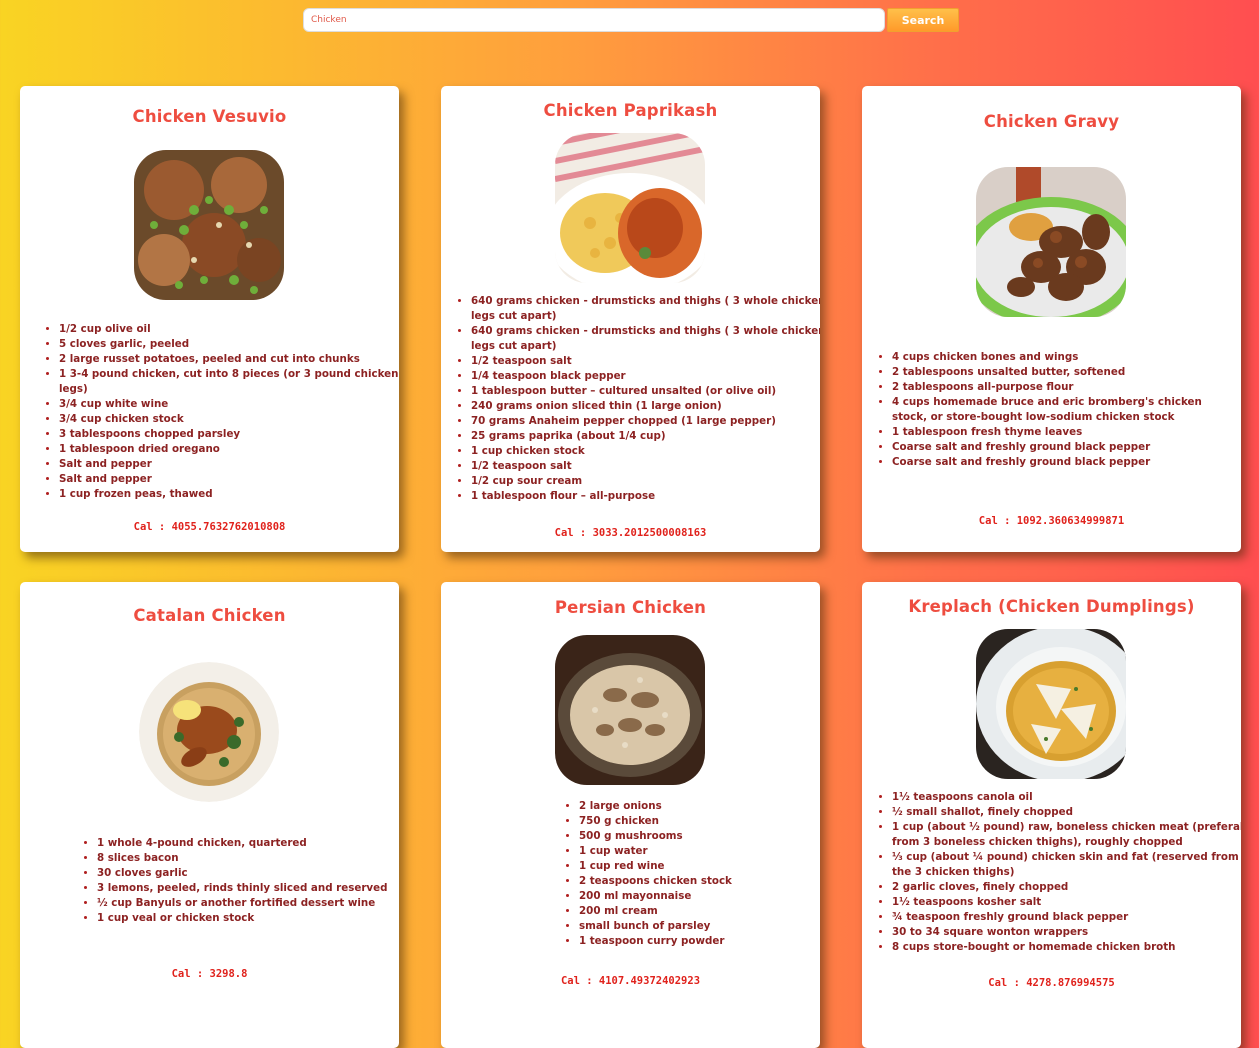  I want to click on recipe-title: Persian Chicken, so click(630, 607).